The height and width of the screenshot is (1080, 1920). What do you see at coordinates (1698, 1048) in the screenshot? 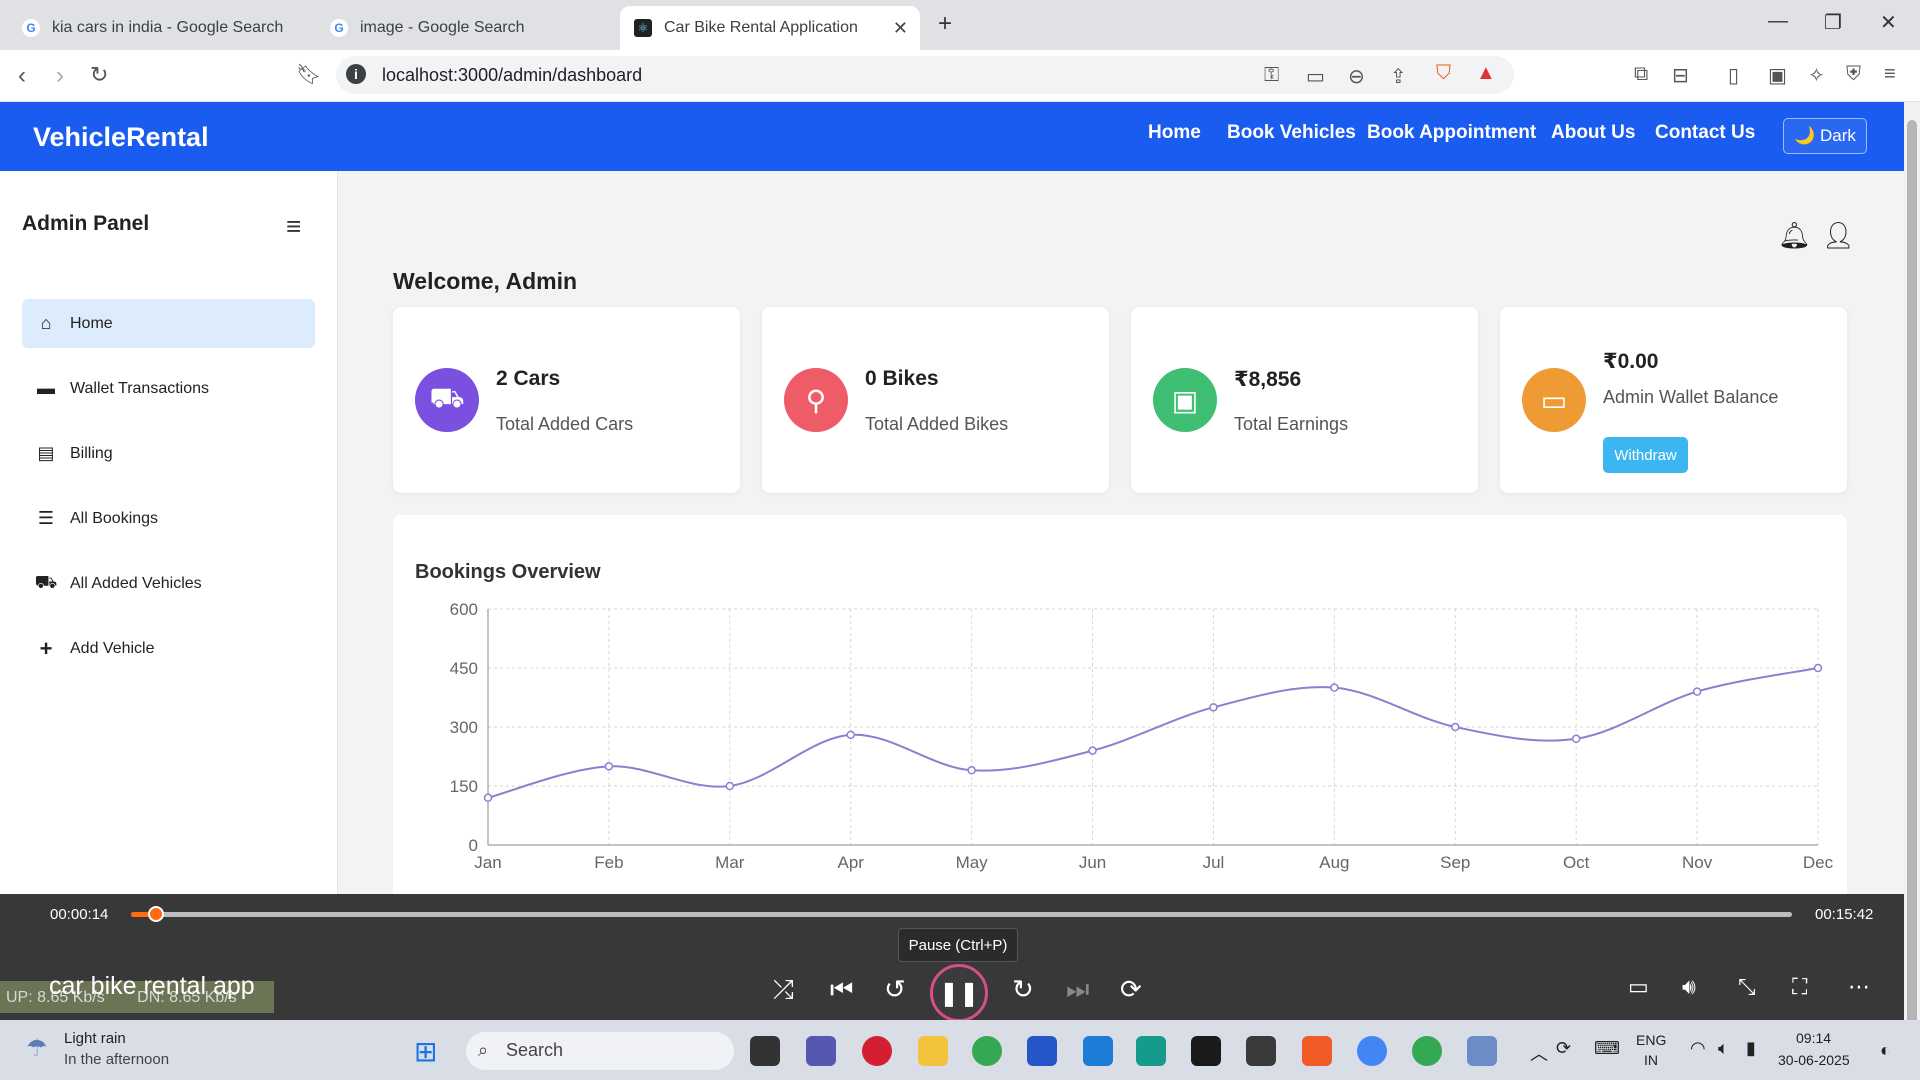
I see `wifi-icon: ◠` at bounding box center [1698, 1048].